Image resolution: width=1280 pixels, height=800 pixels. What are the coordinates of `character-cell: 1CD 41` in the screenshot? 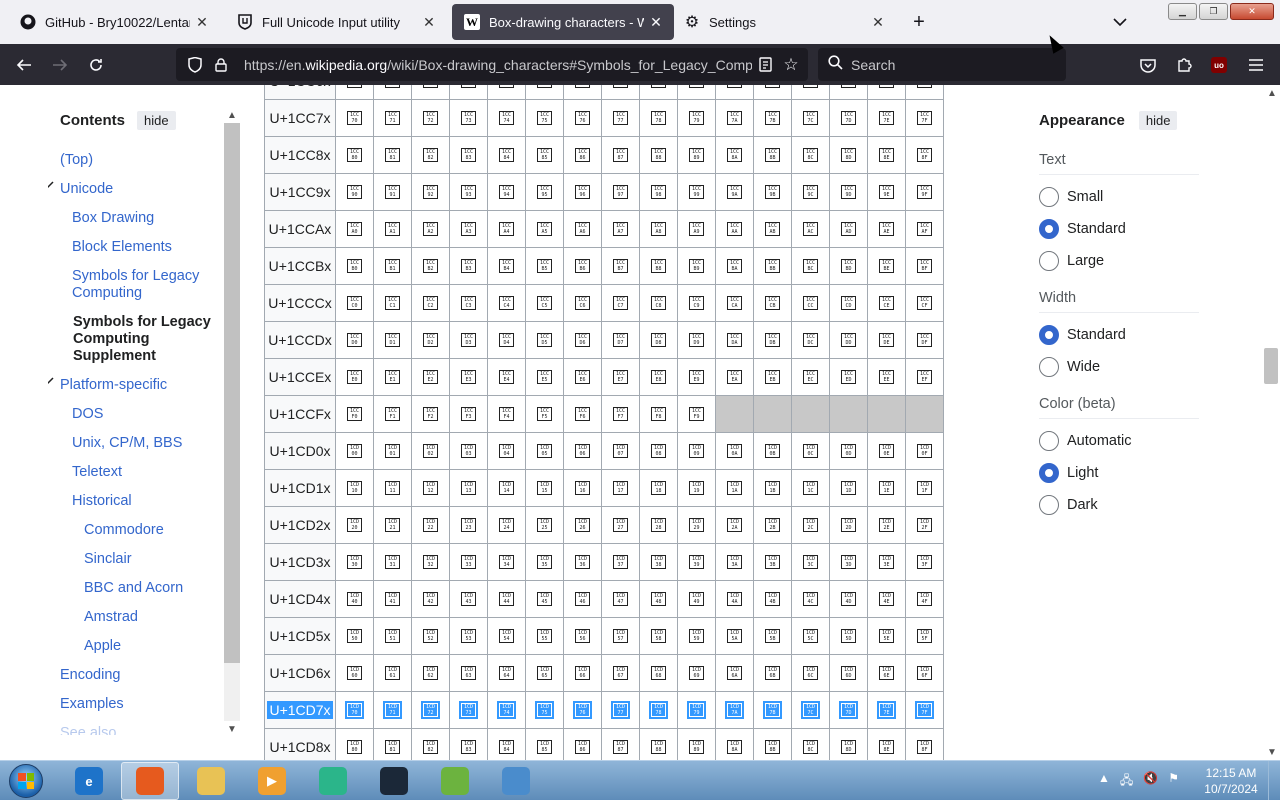 It's located at (392, 599).